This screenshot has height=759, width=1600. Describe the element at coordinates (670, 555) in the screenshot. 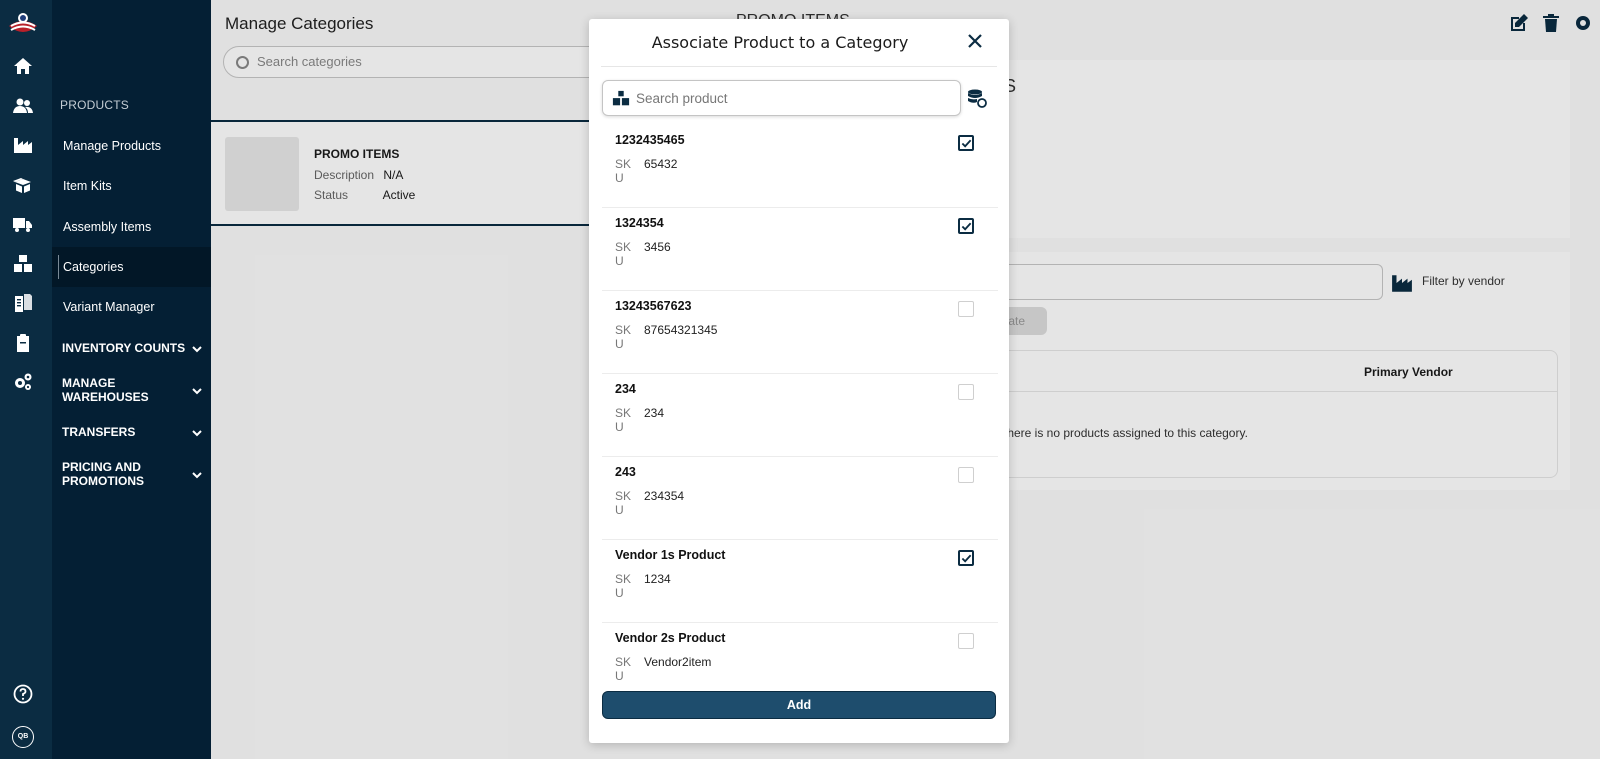

I see `product-name: Vendor 1s Product` at that location.